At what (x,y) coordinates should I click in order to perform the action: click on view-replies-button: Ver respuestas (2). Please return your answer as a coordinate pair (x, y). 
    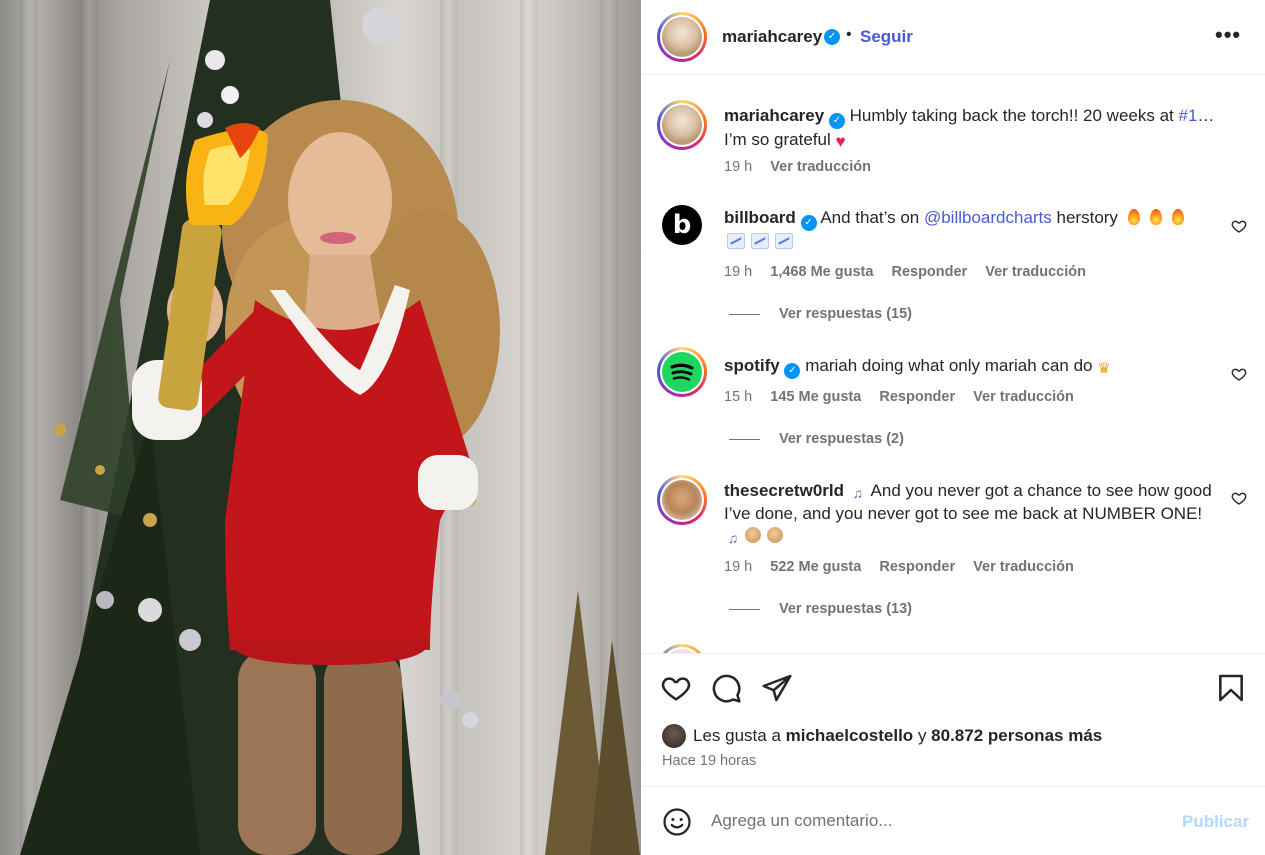
    Looking at the image, I should click on (816, 439).